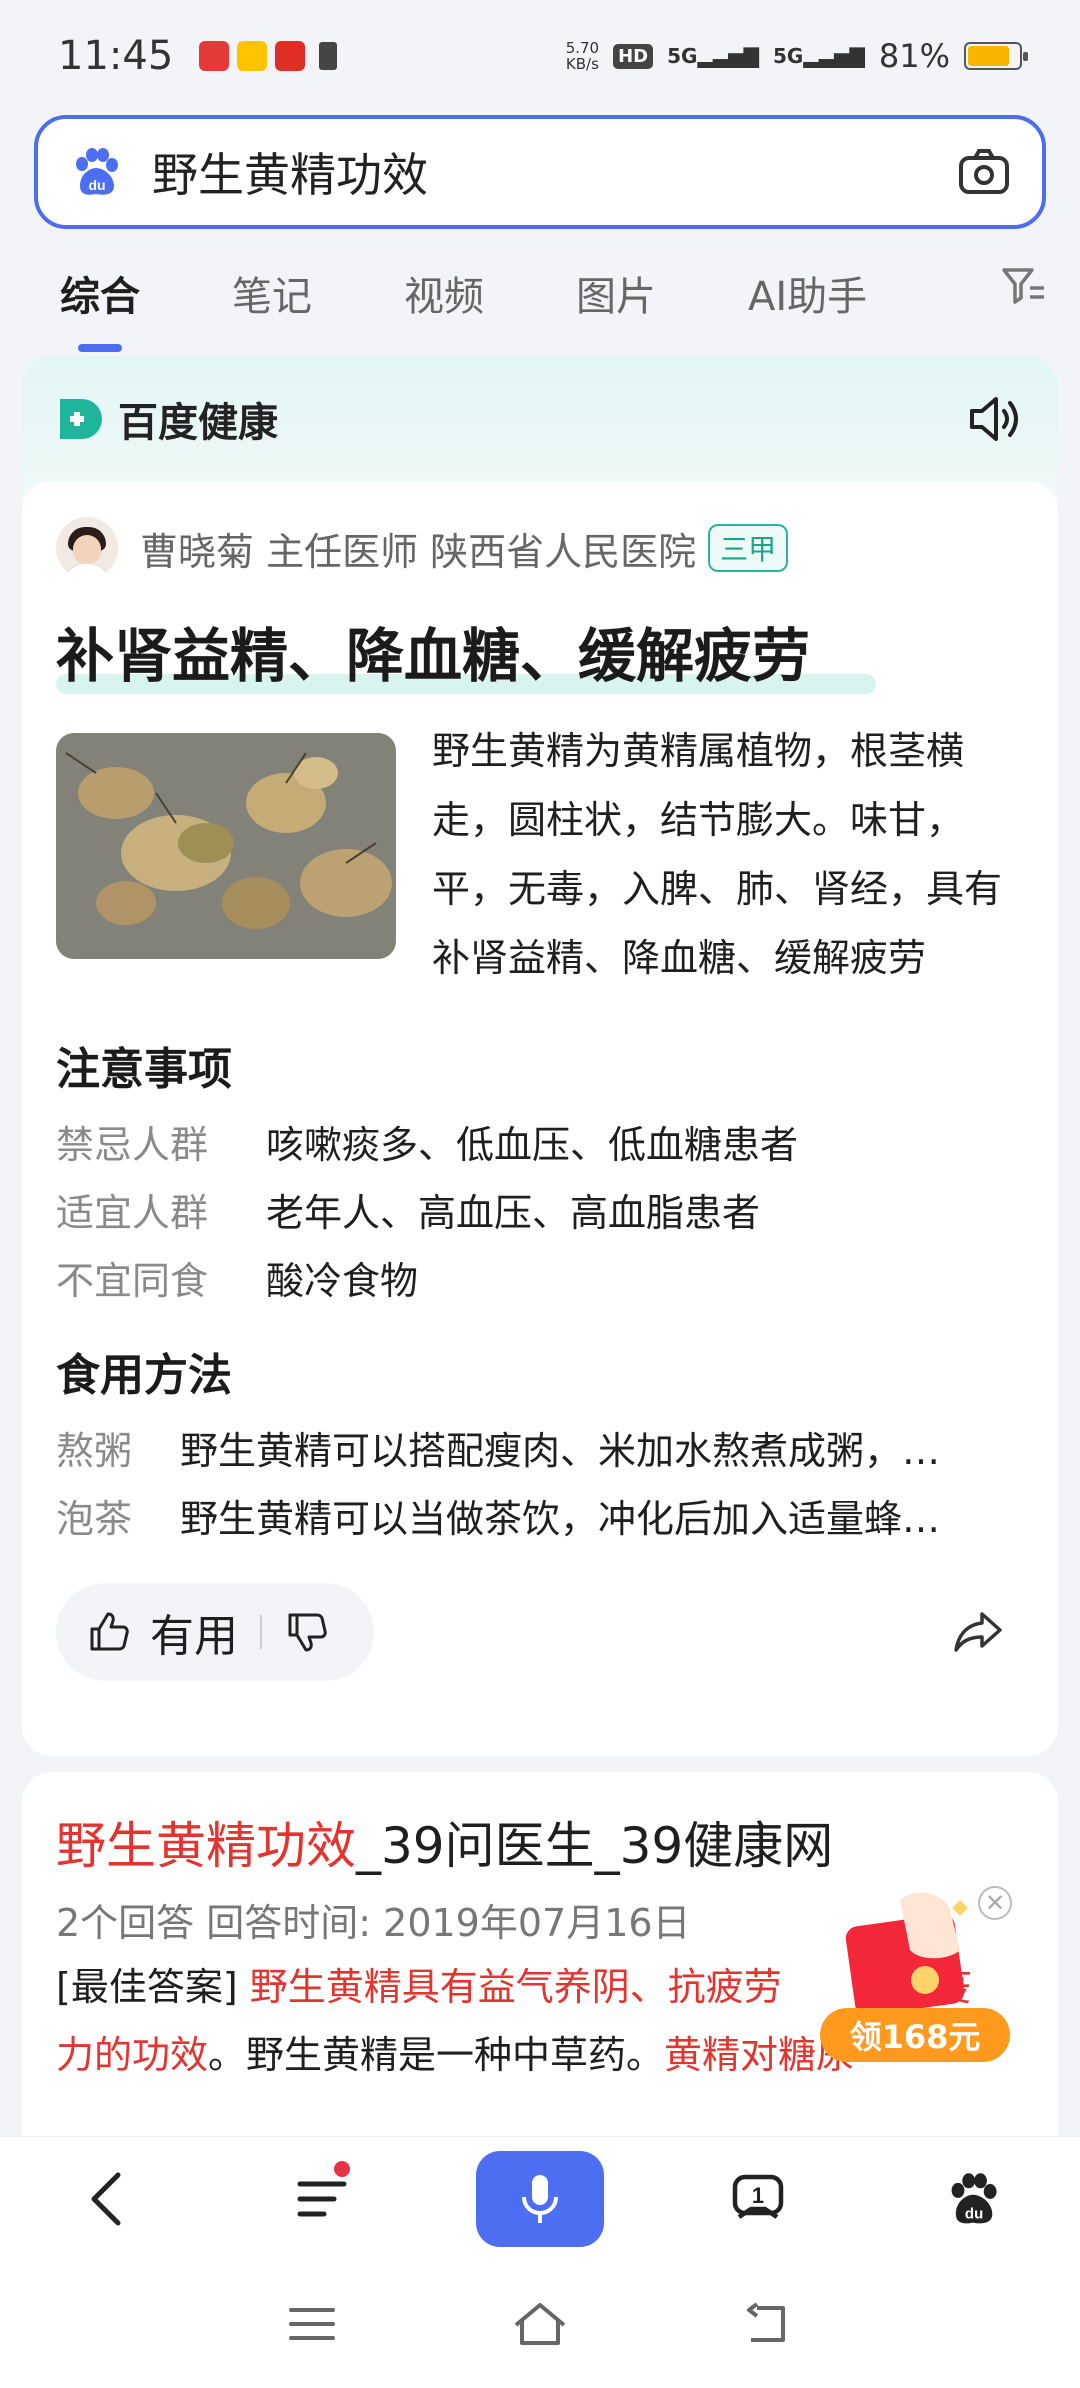 This screenshot has width=1080, height=2388. Describe the element at coordinates (582, 56) in the screenshot. I see `net-speed: 5.70 KB/s` at that location.